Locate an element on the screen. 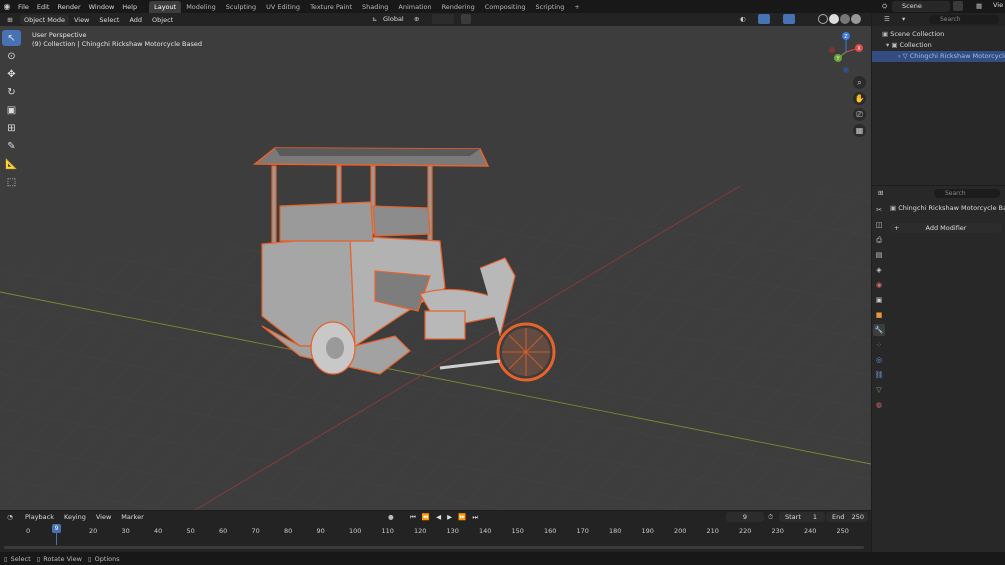 The height and width of the screenshot is (565, 1005). material-tab-icon: ◍ is located at coordinates (879, 405).